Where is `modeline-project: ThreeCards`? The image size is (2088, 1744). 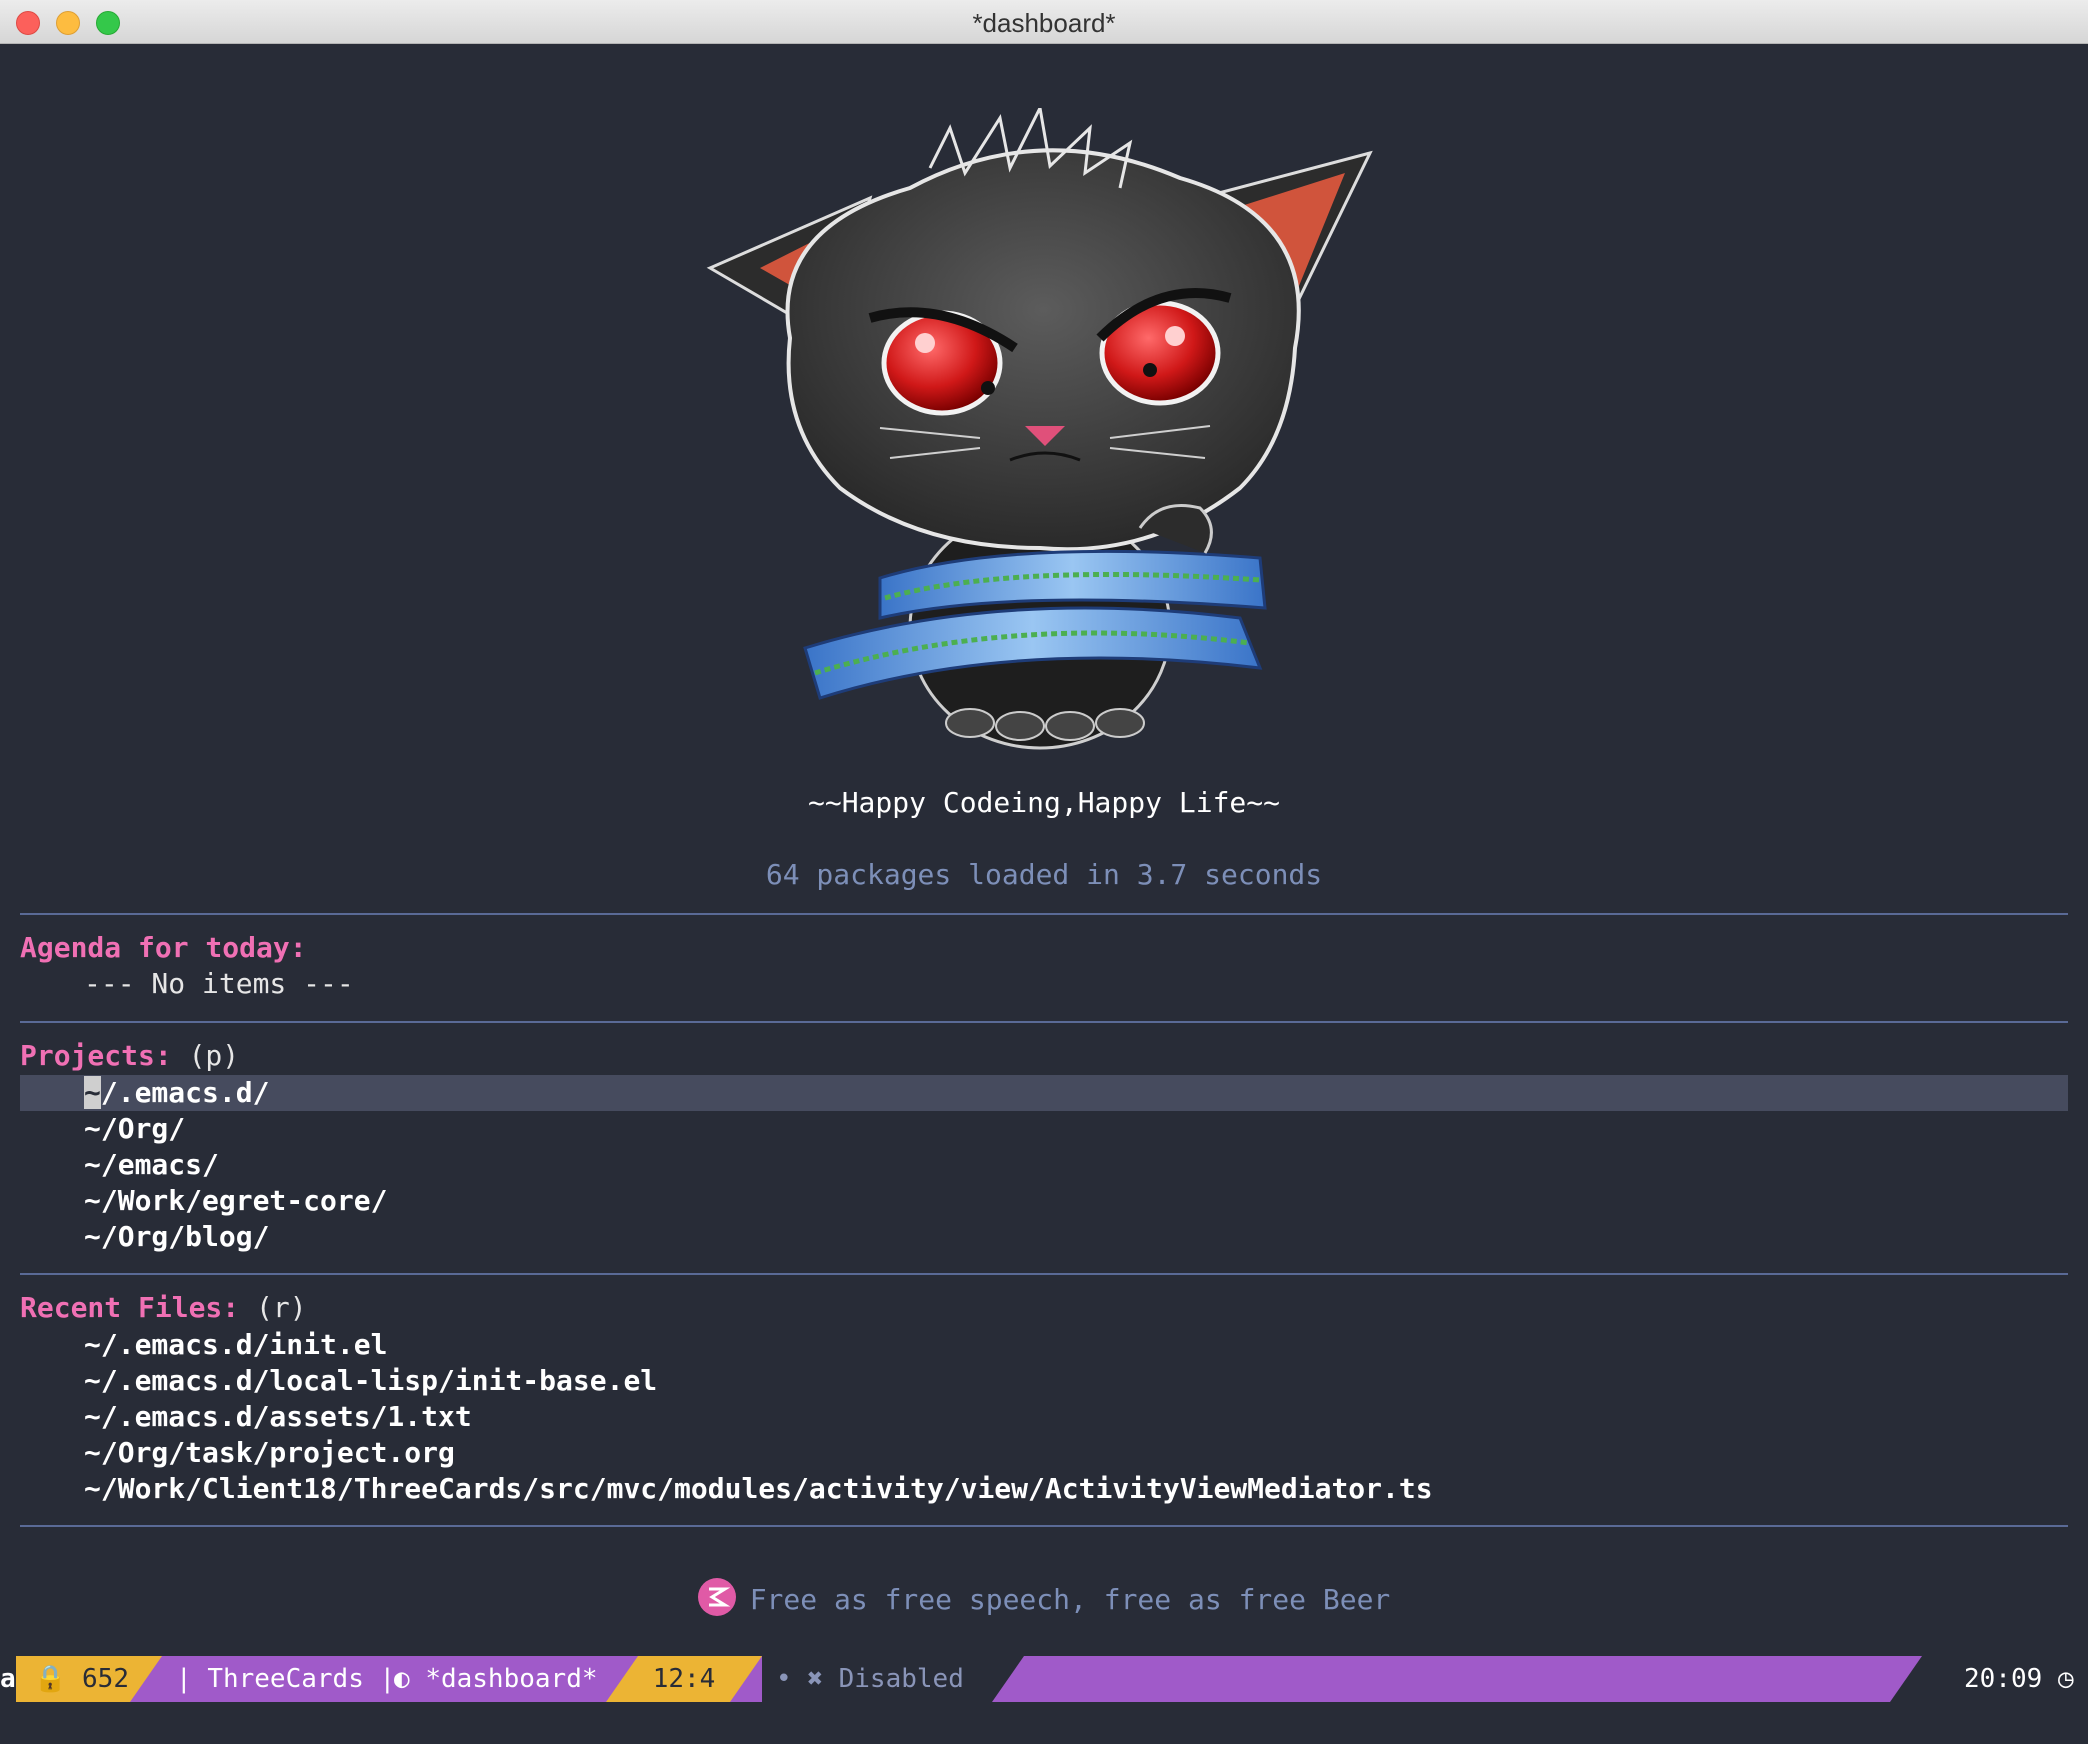
modeline-project: ThreeCards is located at coordinates (285, 1679).